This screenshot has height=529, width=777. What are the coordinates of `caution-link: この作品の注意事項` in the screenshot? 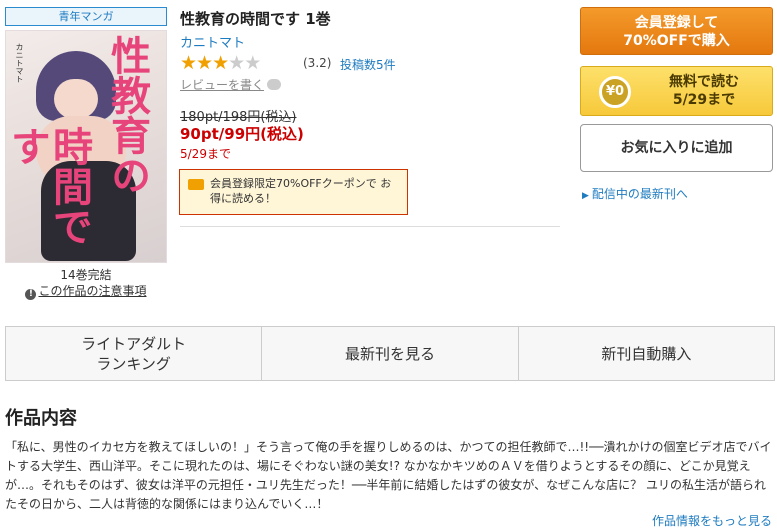 It's located at (92, 291).